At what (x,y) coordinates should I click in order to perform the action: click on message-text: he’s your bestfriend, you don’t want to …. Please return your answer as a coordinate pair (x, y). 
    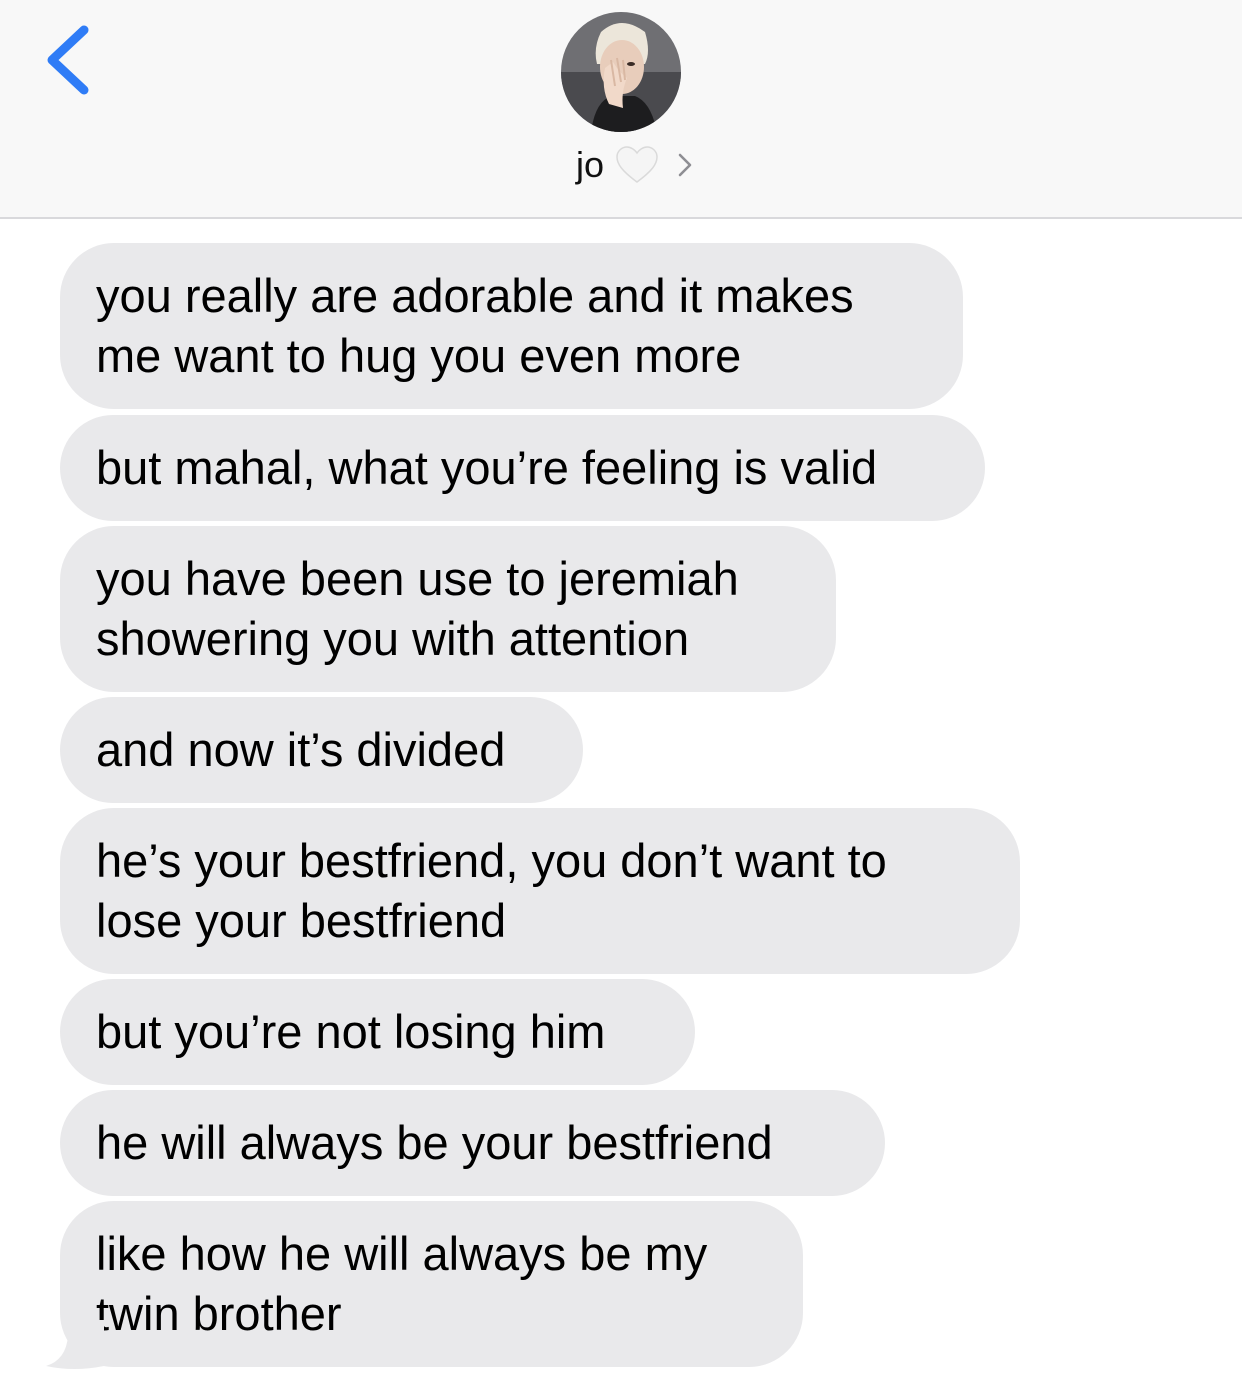
    Looking at the image, I should click on (491, 890).